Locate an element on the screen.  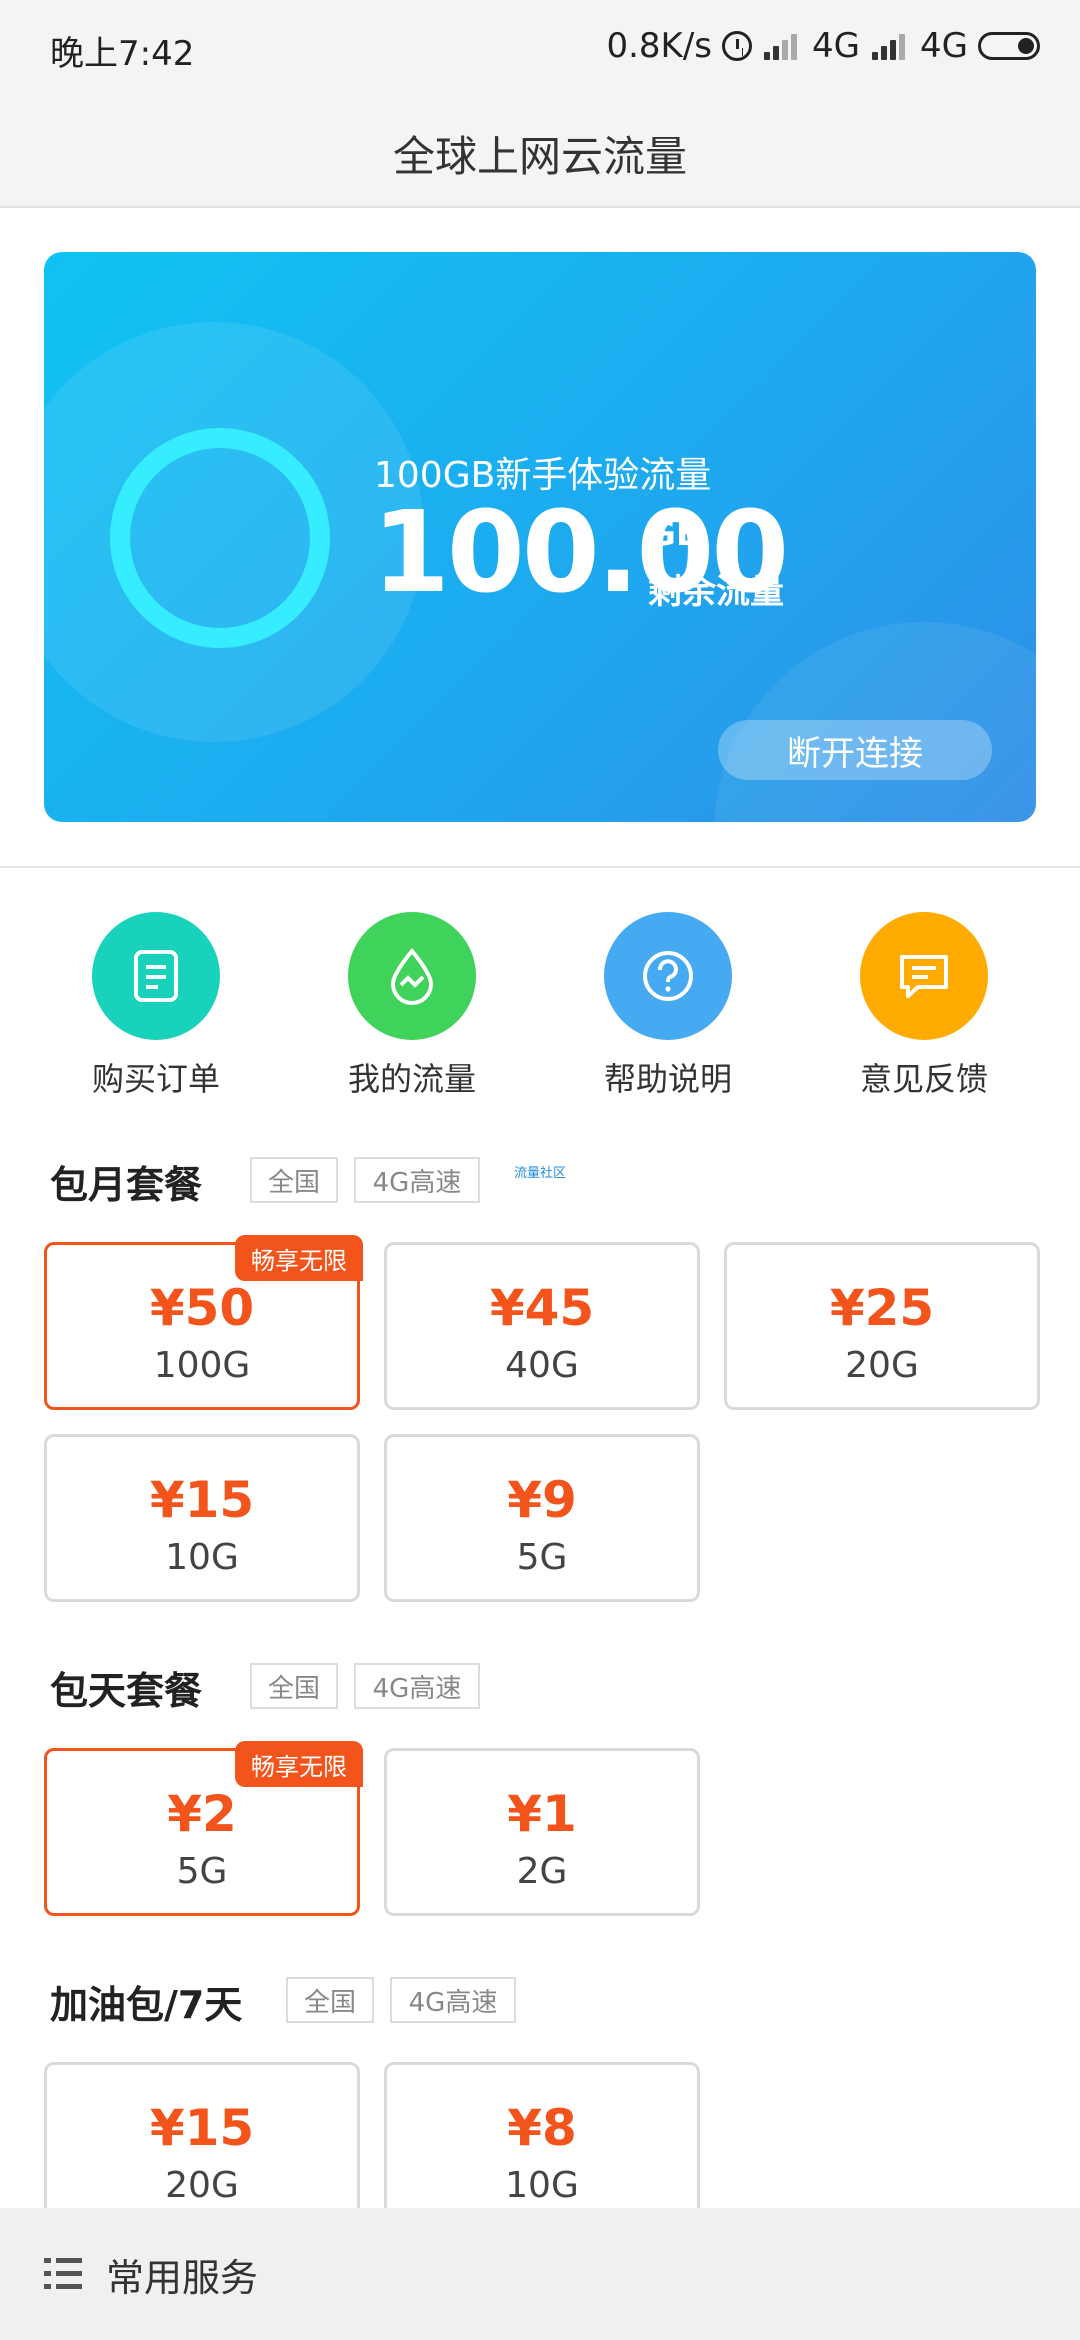
data-drop-icon is located at coordinates (412, 976).